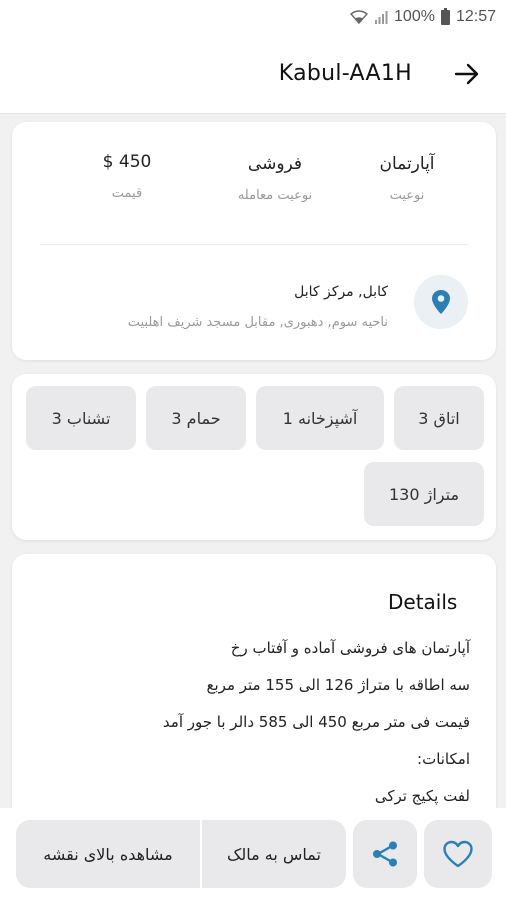  What do you see at coordinates (350, 648) in the screenshot?
I see `description-line: آپارتمان های فروشی آماده و آفتاب رخ` at bounding box center [350, 648].